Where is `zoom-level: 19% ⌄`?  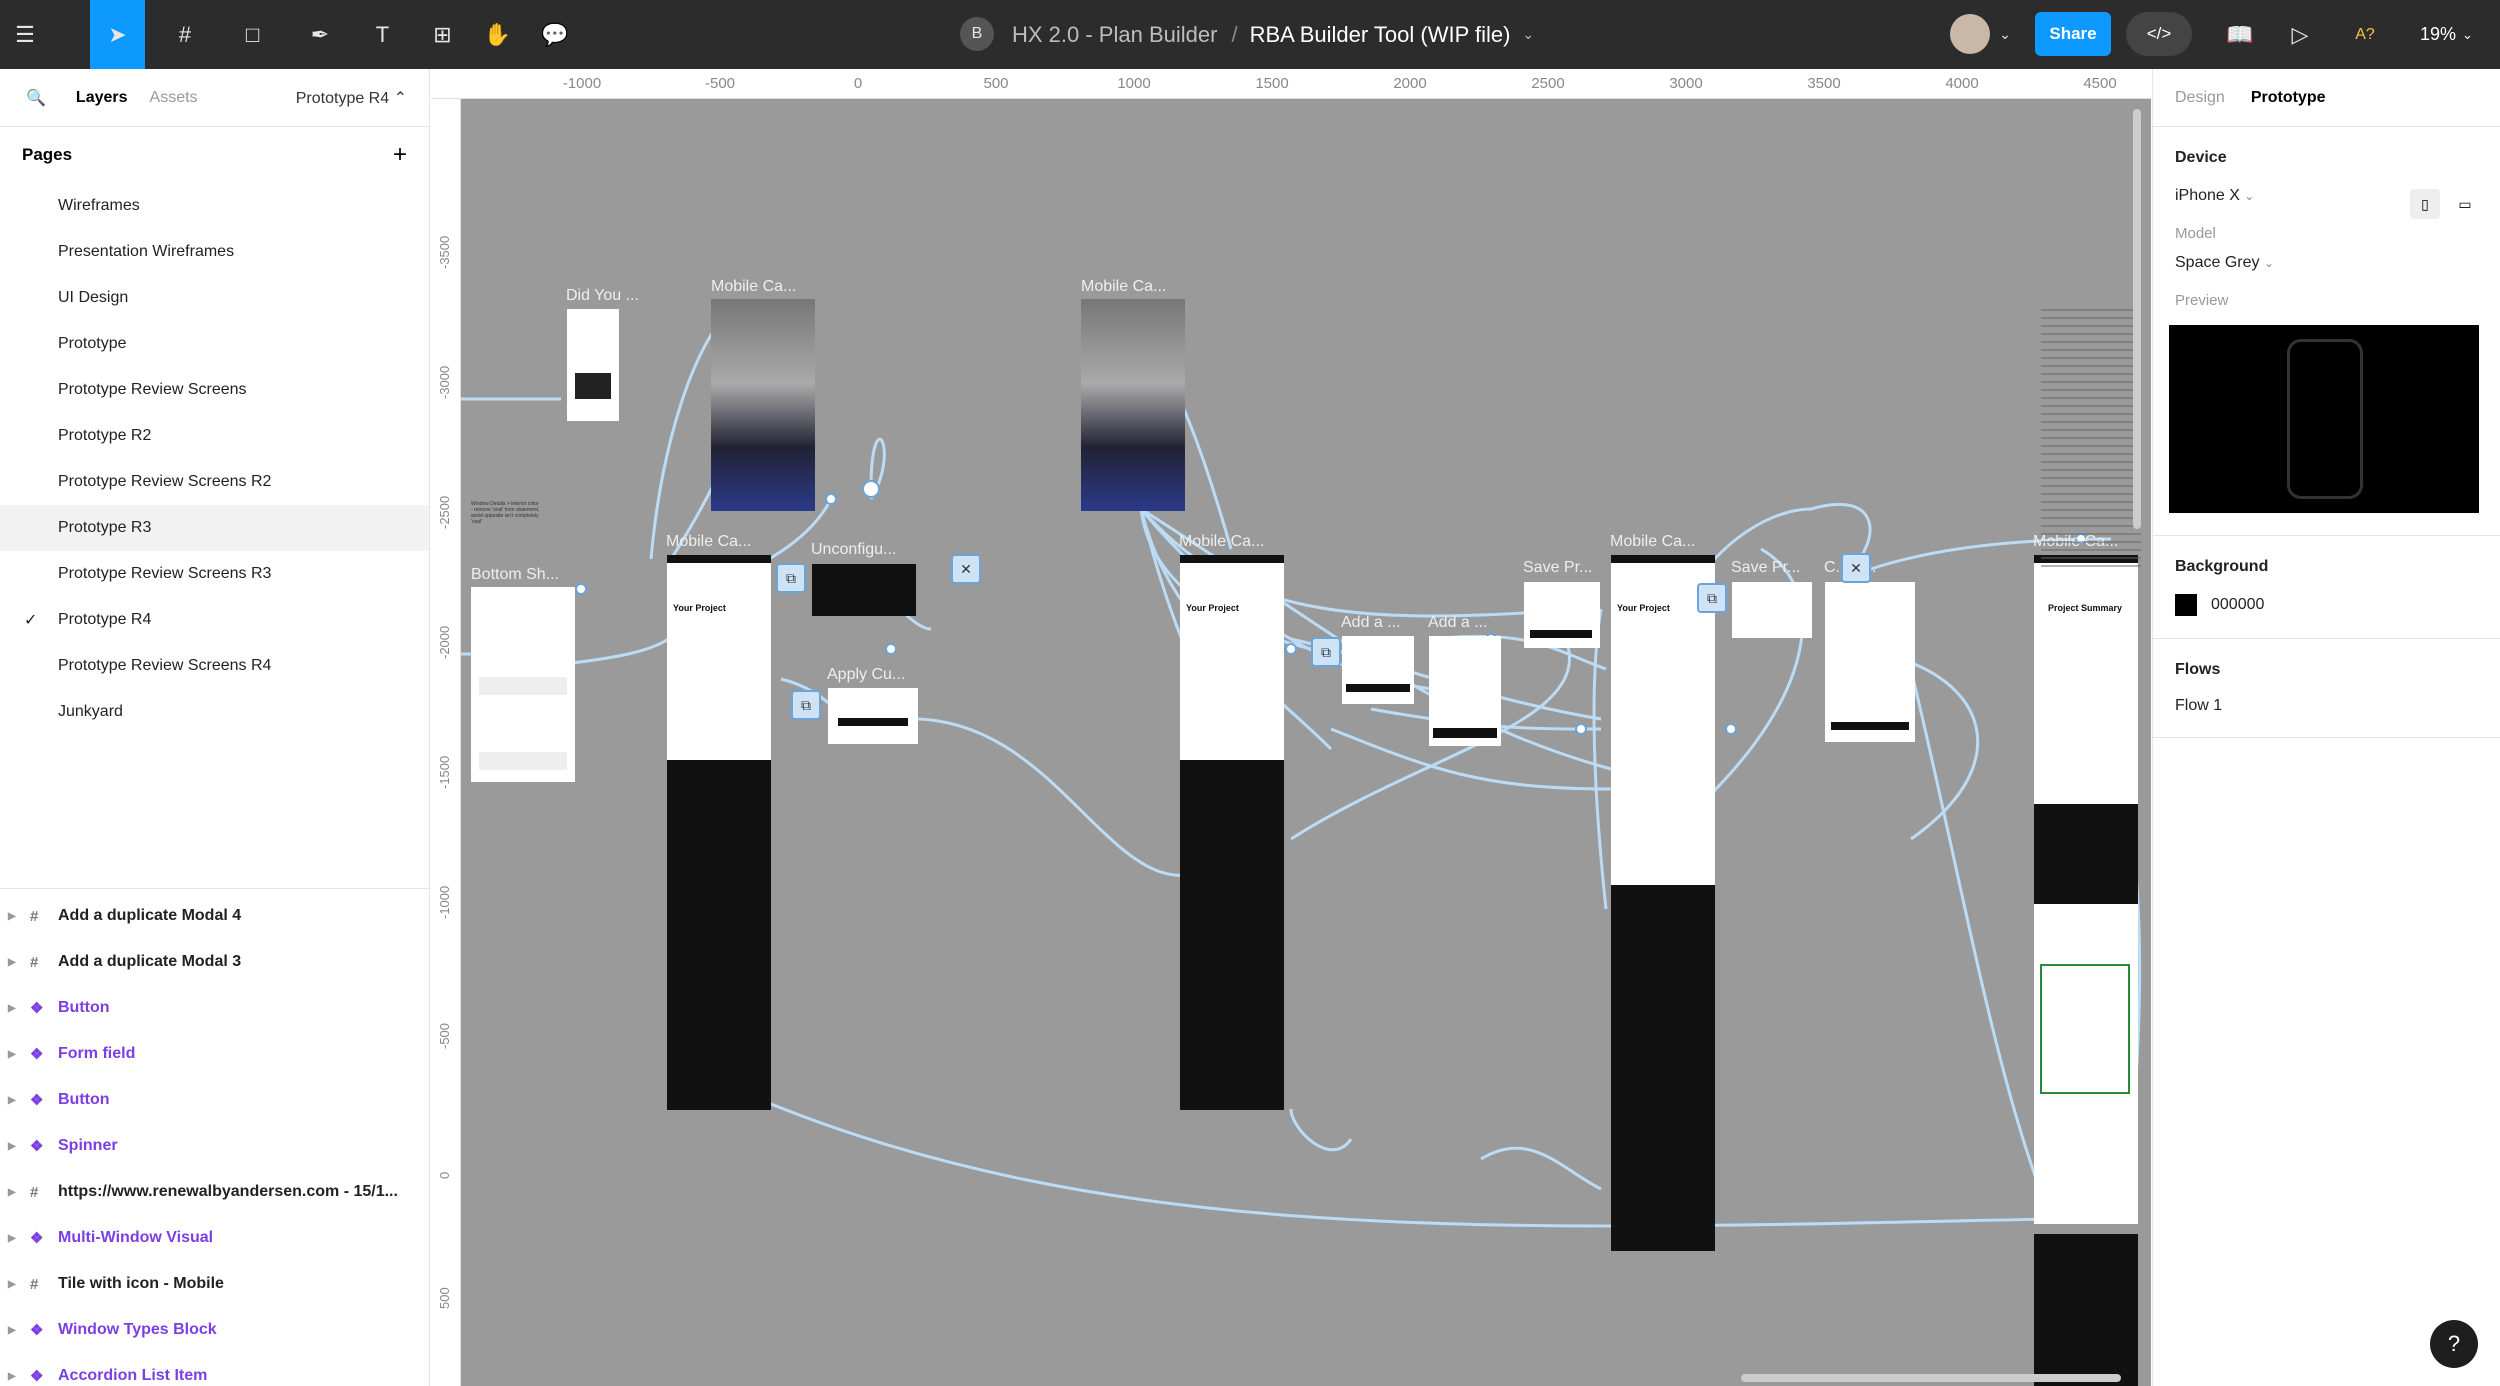
zoom-level: 19% ⌄ is located at coordinates (2446, 34).